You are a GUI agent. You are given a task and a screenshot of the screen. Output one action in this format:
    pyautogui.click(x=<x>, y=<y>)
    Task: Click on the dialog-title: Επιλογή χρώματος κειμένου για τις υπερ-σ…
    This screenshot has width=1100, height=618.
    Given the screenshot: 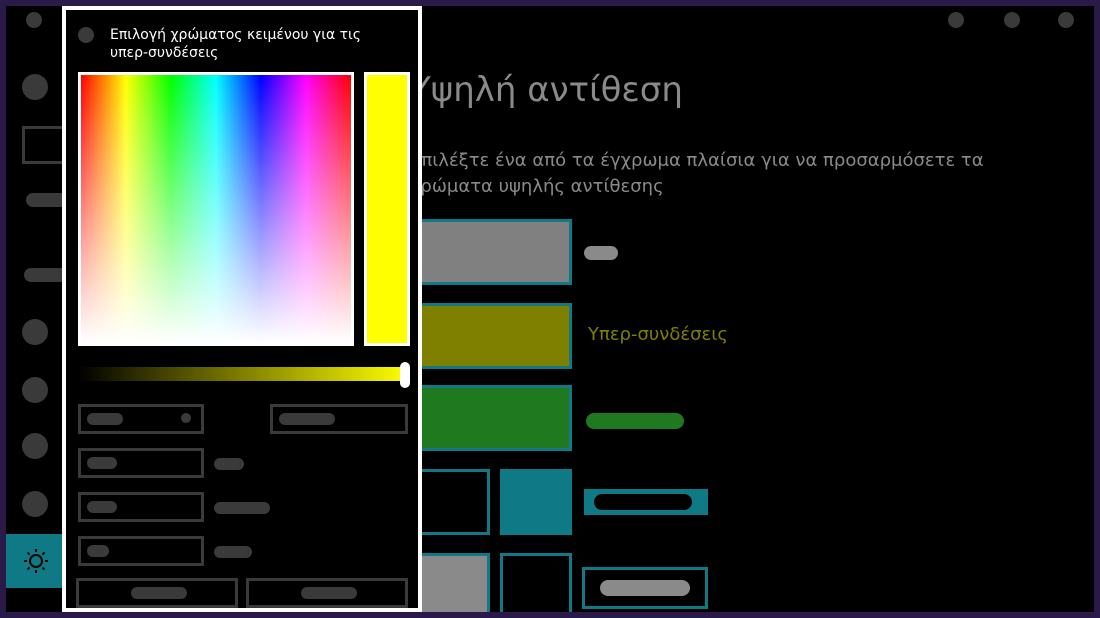 What is the action you would take?
    pyautogui.click(x=236, y=44)
    